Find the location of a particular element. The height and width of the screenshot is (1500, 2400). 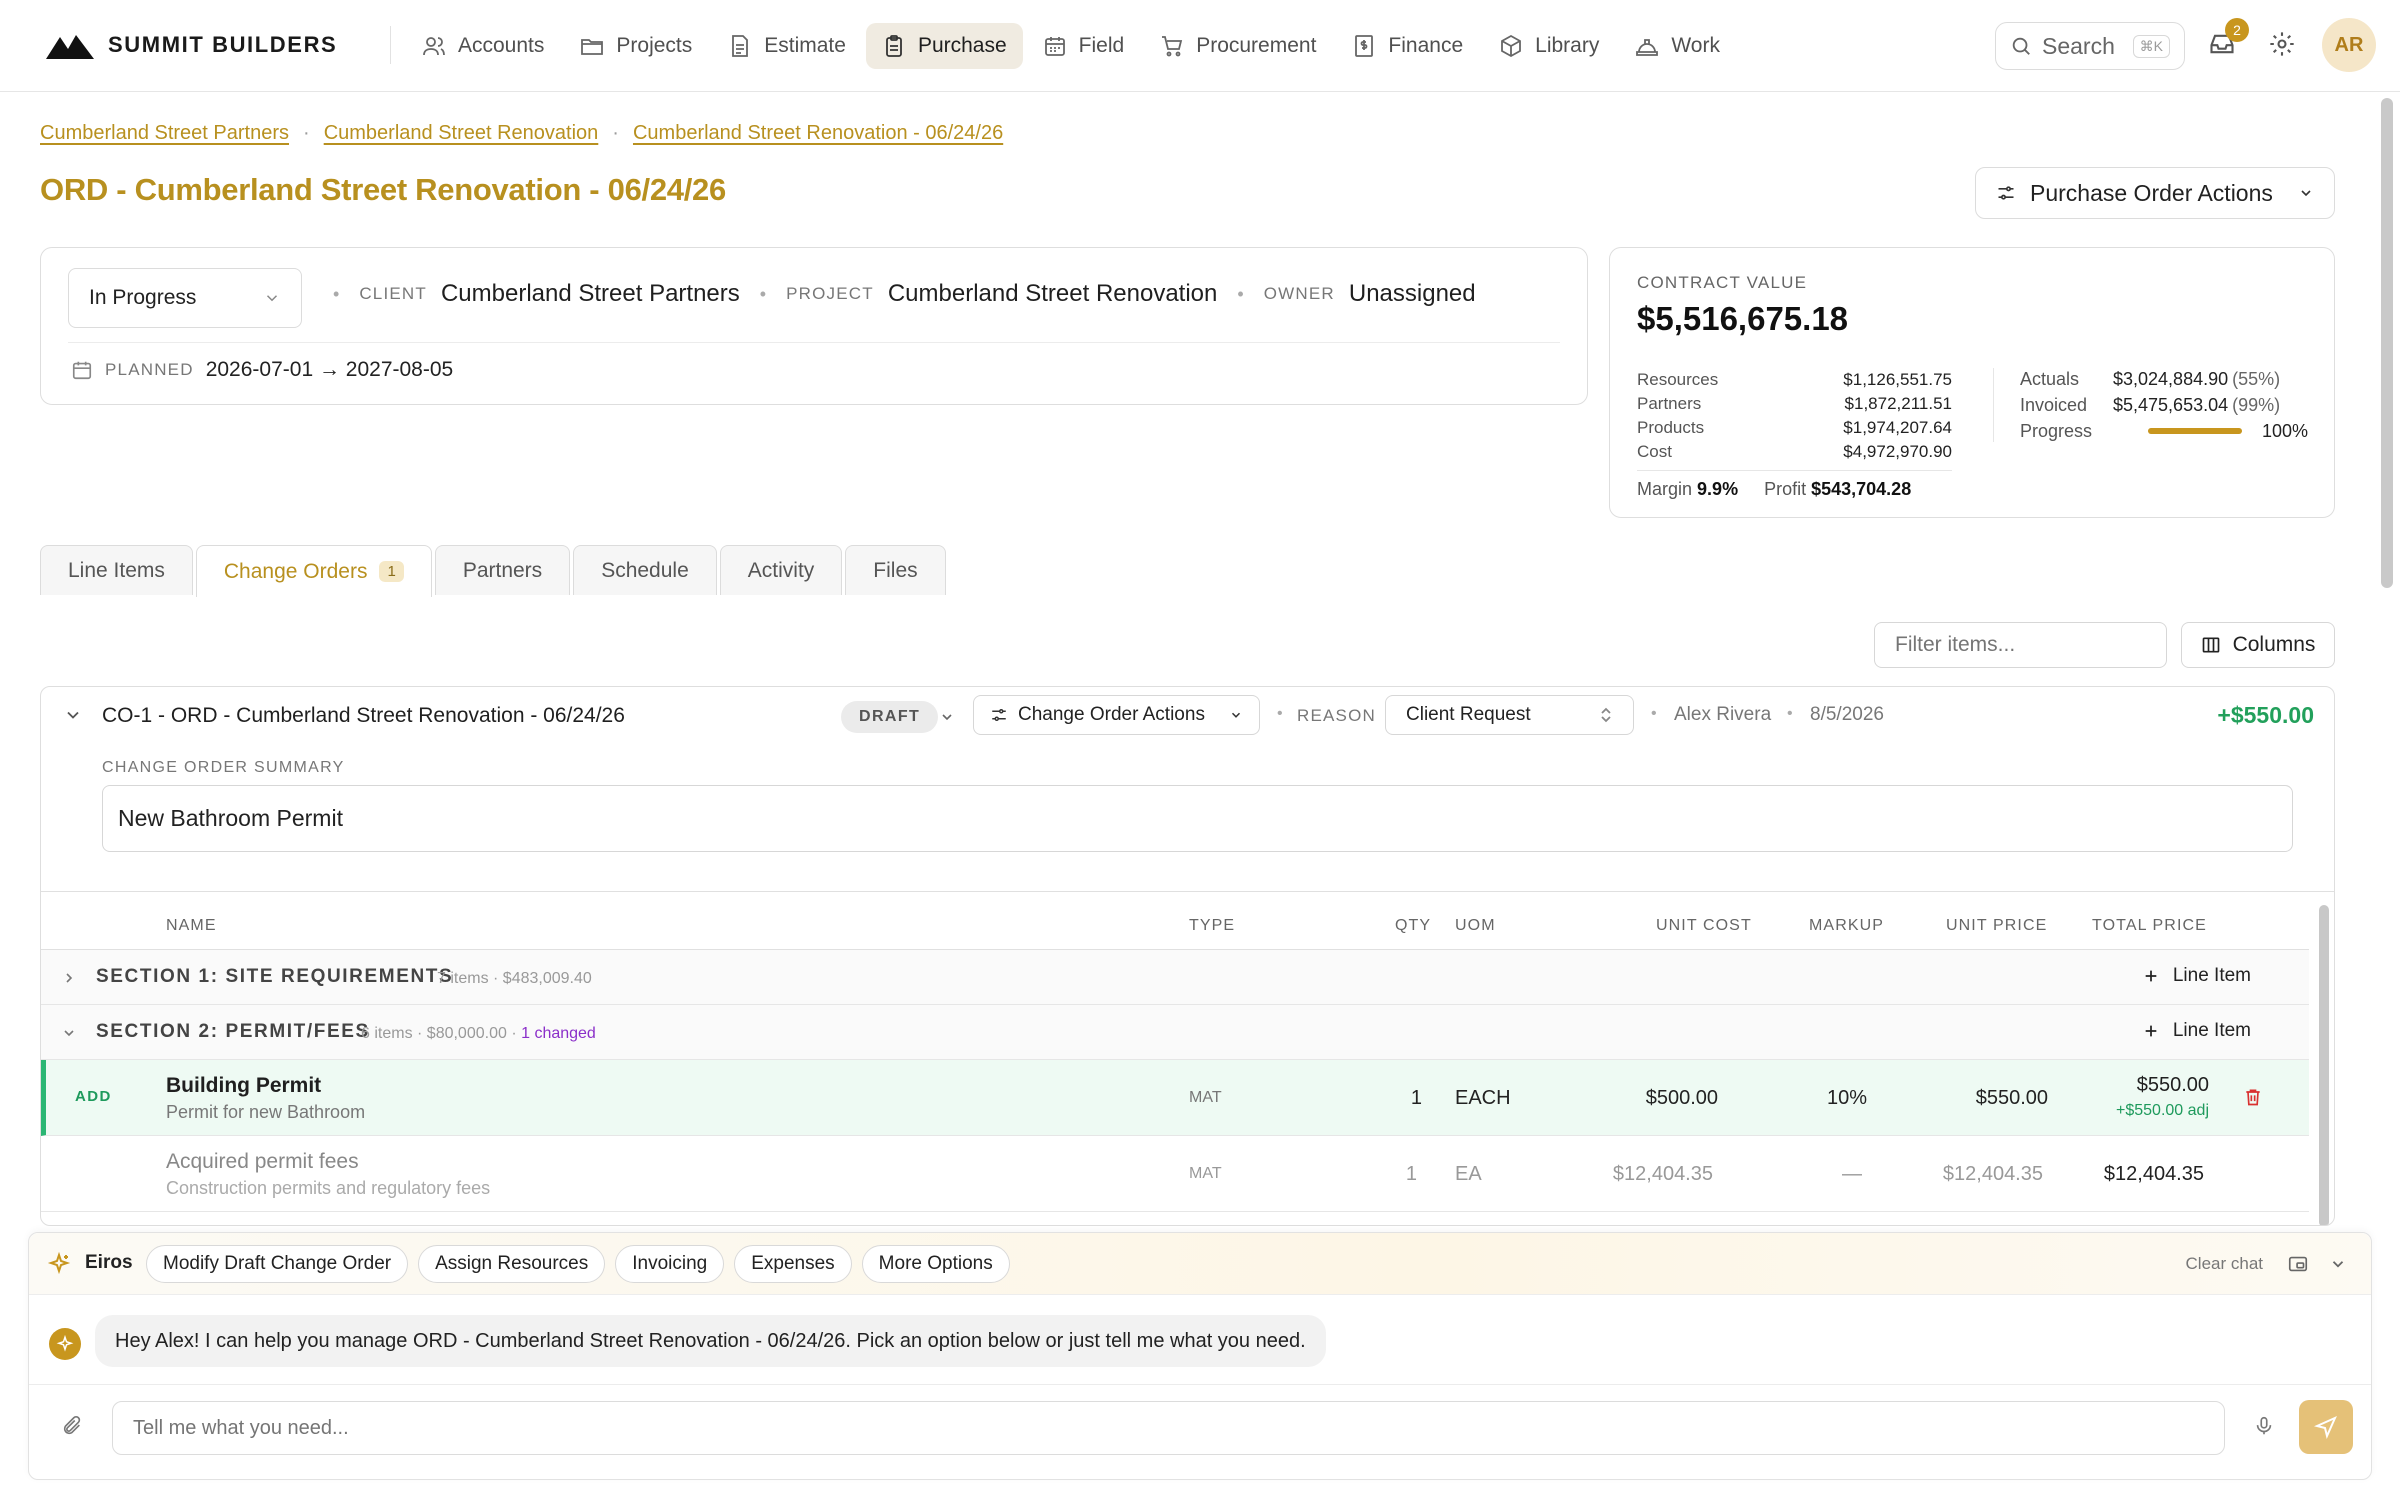

col-name: NAME is located at coordinates (191, 926).